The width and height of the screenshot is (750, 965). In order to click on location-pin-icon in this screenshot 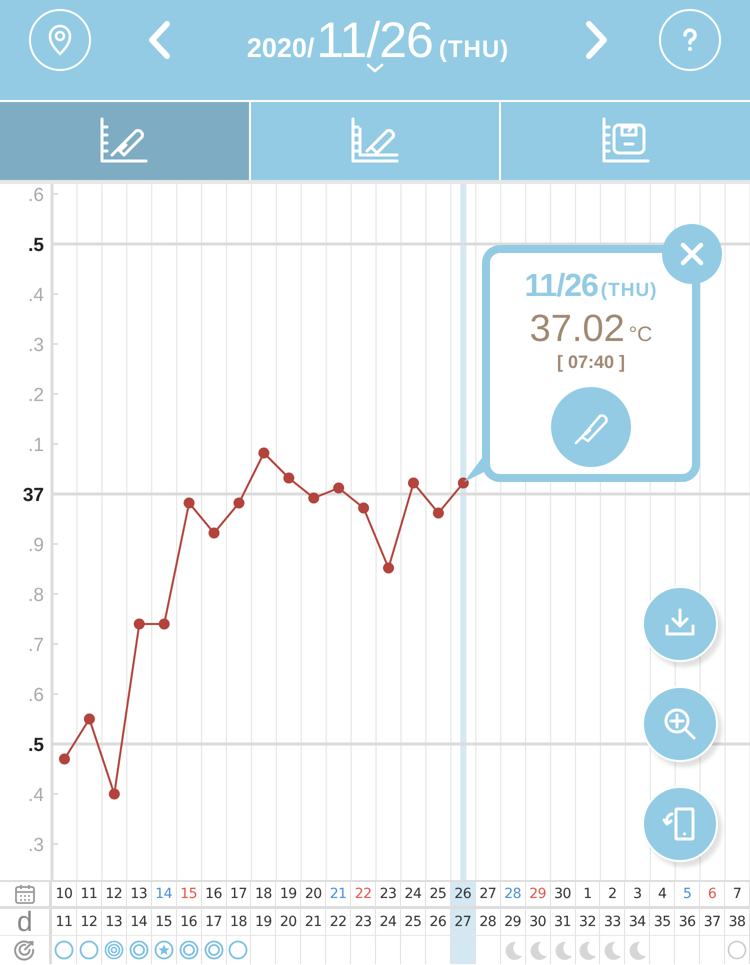, I will do `click(60, 40)`.